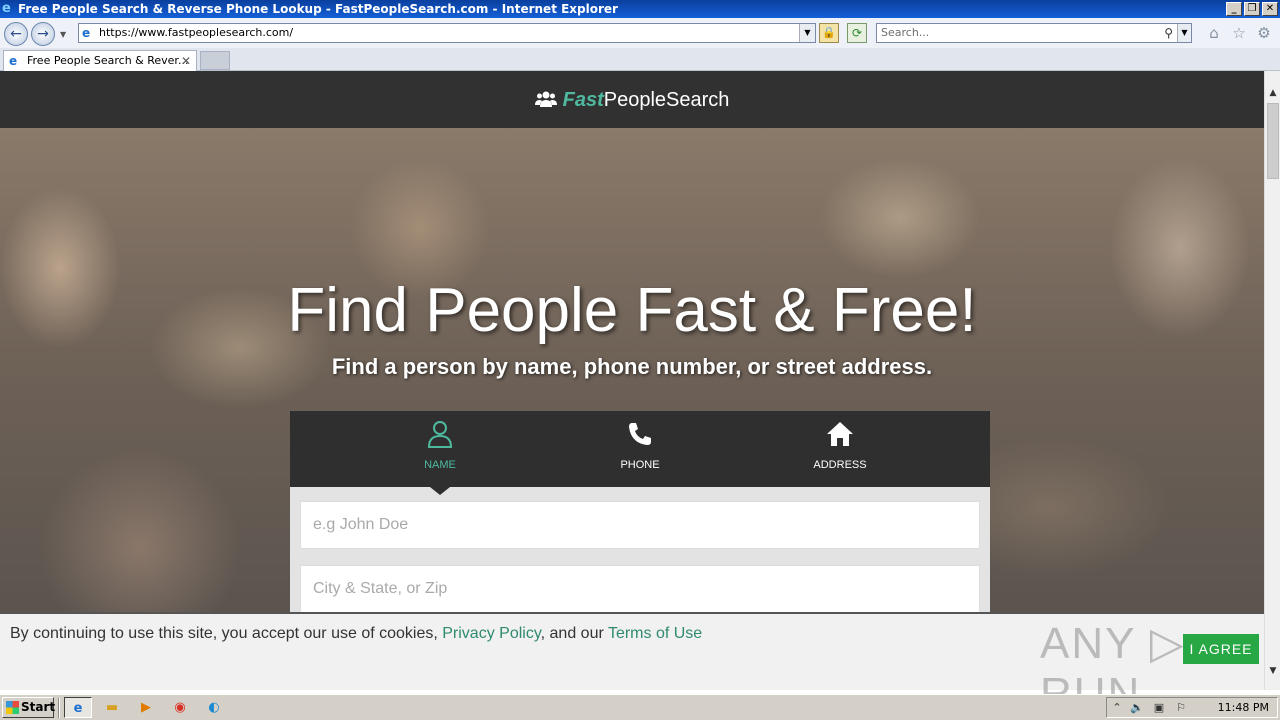 The height and width of the screenshot is (720, 1280). Describe the element at coordinates (640, 434) in the screenshot. I see `phone-icon` at that location.